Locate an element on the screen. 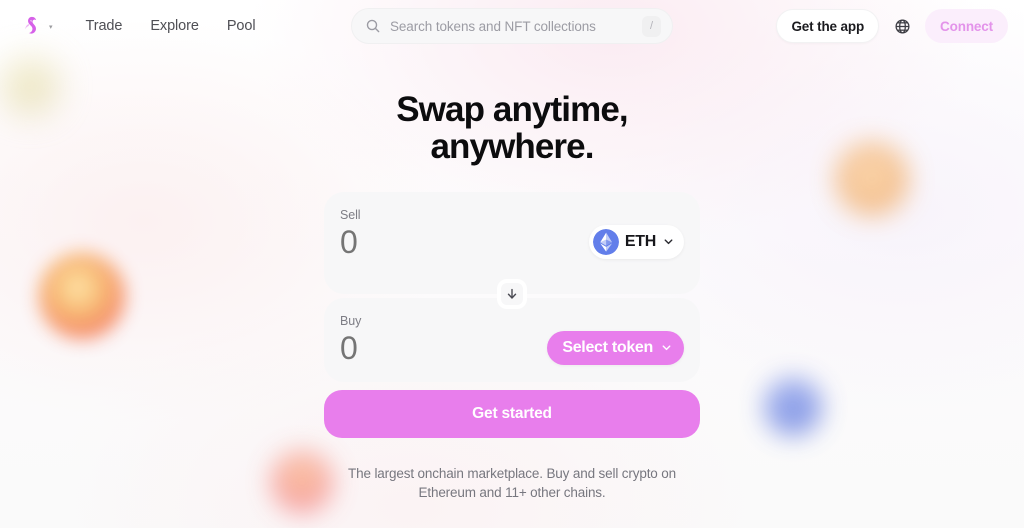 The width and height of the screenshot is (1024, 528). caption-line-2: Ethereum and 11+ other chains. is located at coordinates (512, 493).